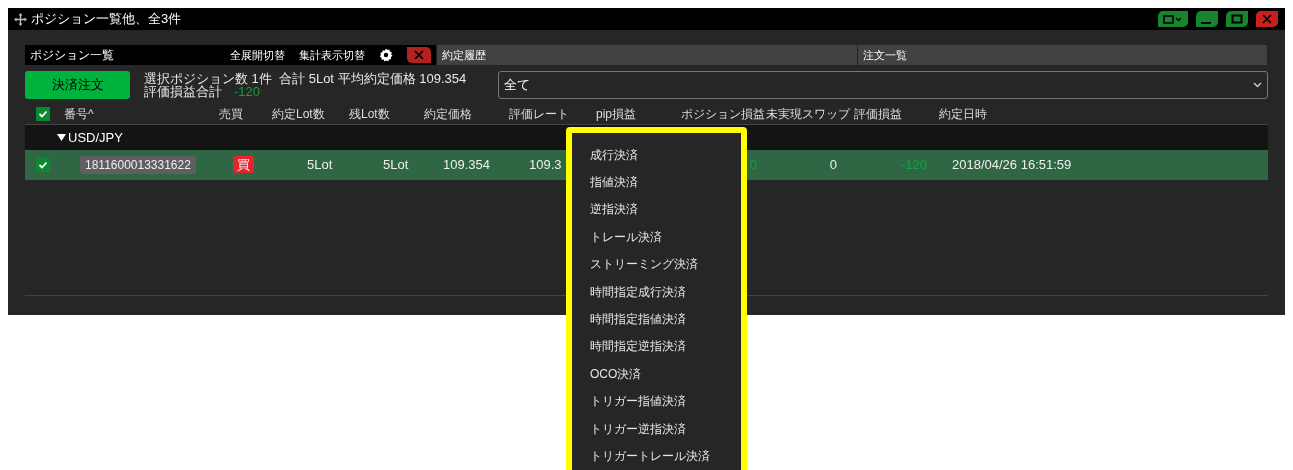  What do you see at coordinates (723, 114) in the screenshot?
I see `column-header: ポジション損益` at bounding box center [723, 114].